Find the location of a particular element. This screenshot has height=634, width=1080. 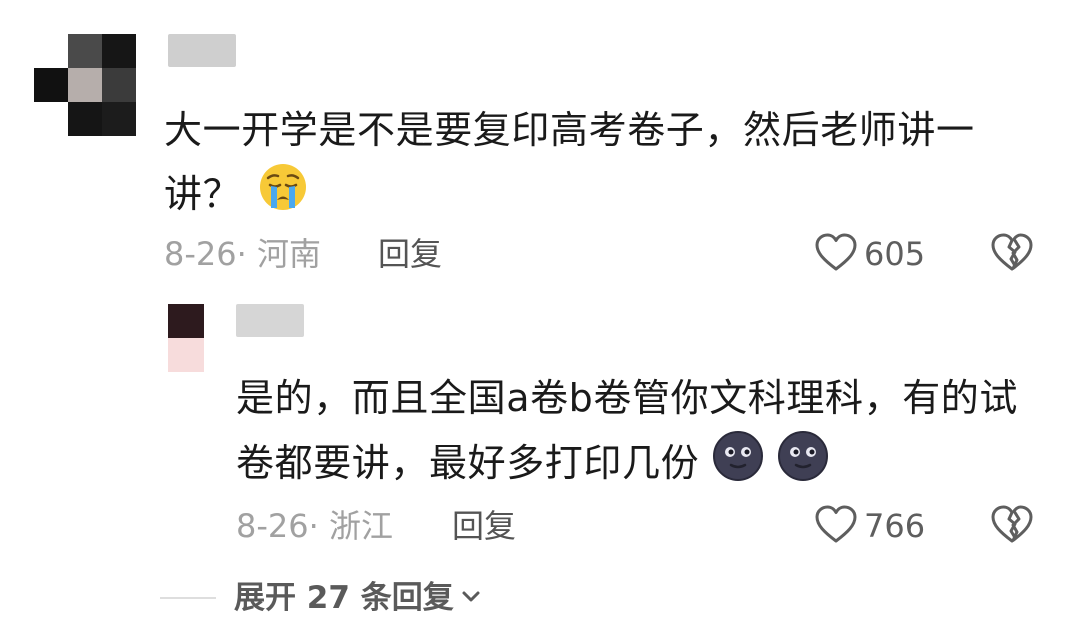

reply-like-count: 766 is located at coordinates (895, 526).